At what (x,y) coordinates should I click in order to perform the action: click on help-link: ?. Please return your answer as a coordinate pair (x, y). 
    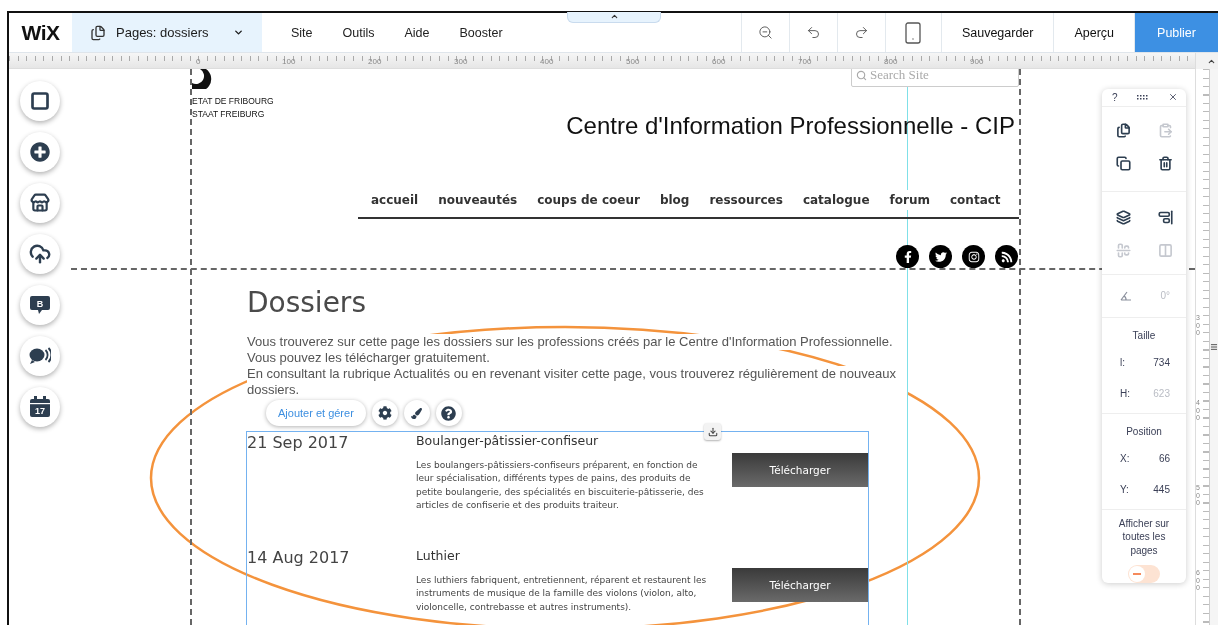
    Looking at the image, I should click on (1115, 97).